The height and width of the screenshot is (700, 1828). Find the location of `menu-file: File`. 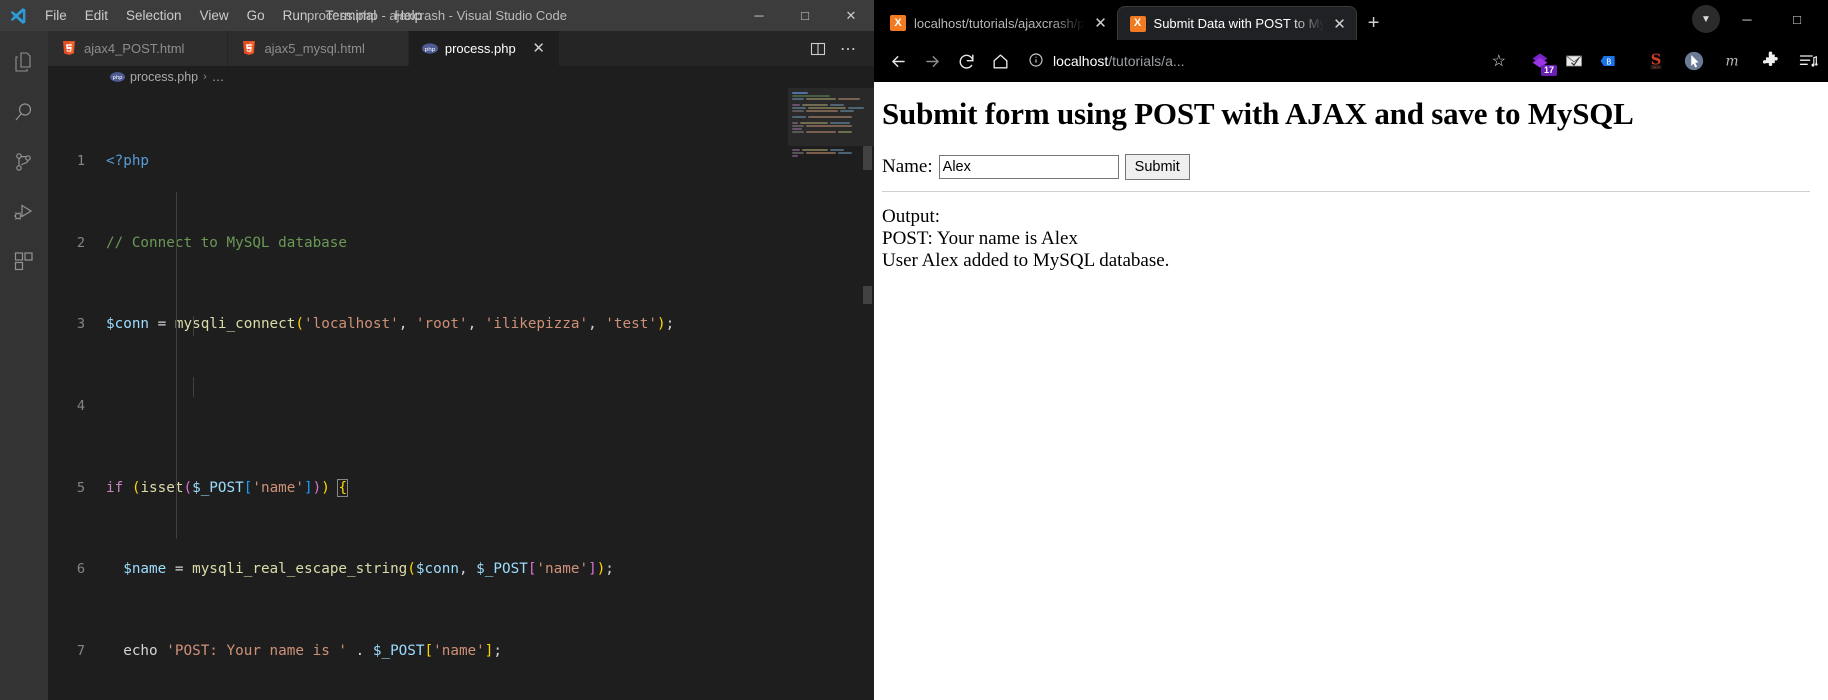

menu-file: File is located at coordinates (56, 15).